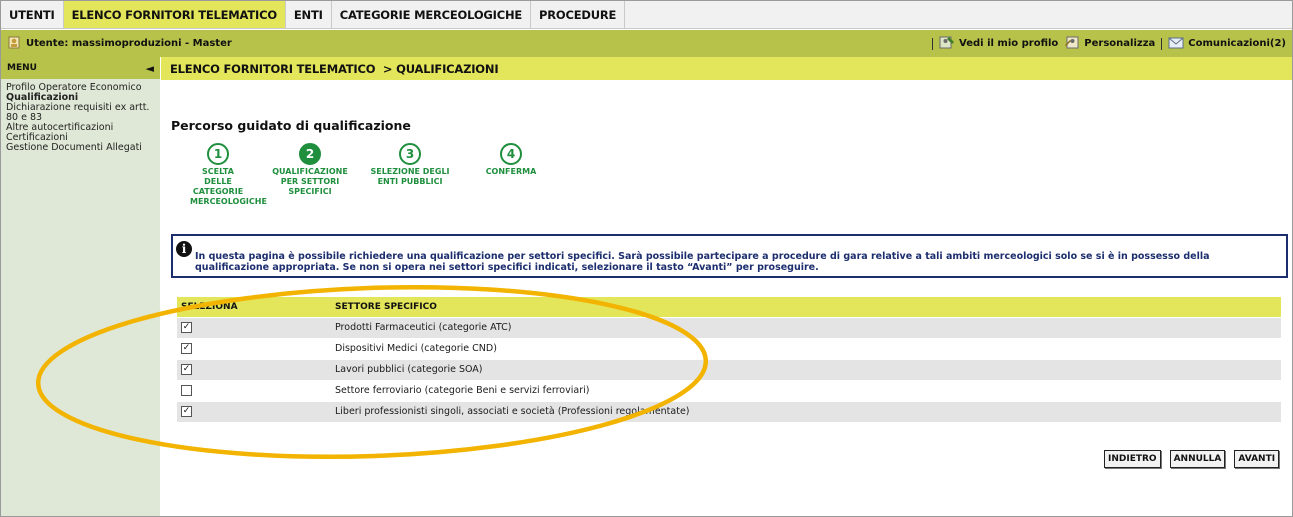 The width and height of the screenshot is (1293, 517). I want to click on tab-utenti: UTENTI, so click(32, 14).